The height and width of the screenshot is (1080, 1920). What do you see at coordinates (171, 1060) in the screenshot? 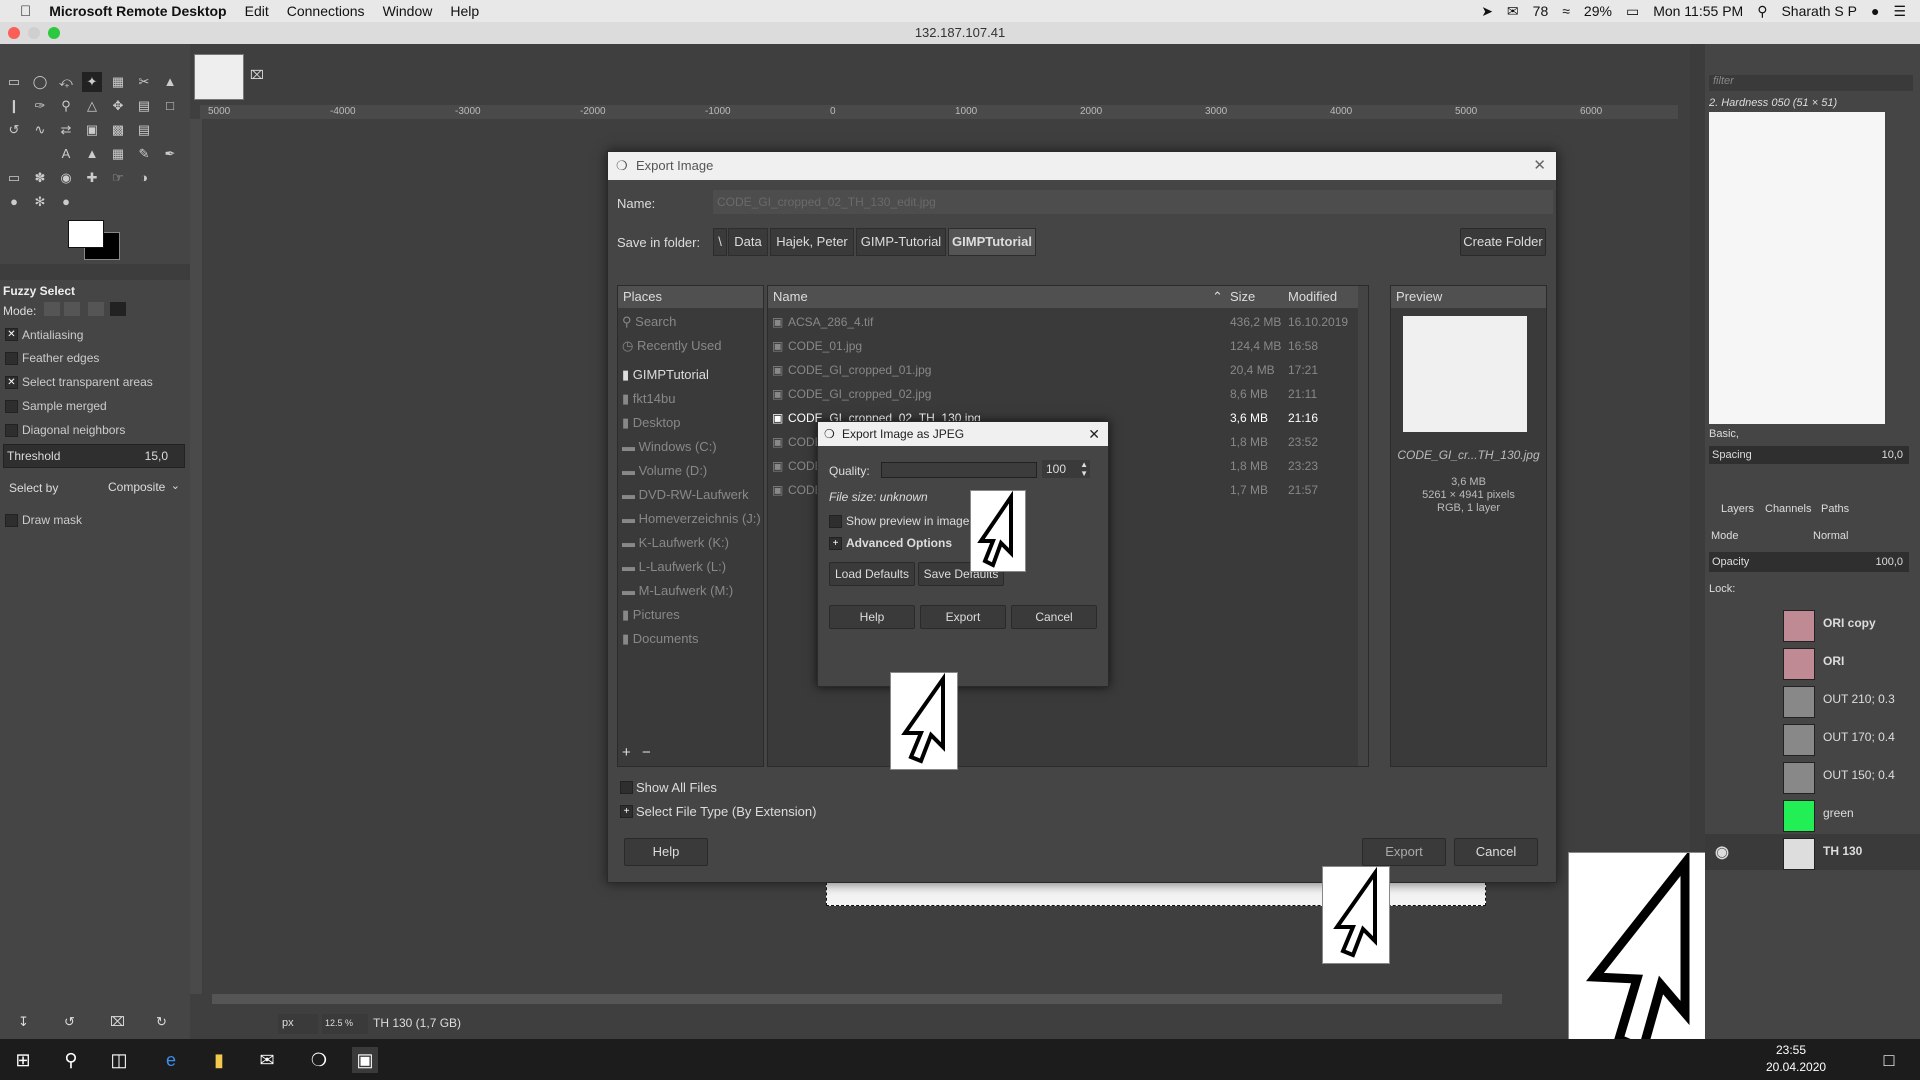
I see `edge-browser-icon: e` at bounding box center [171, 1060].